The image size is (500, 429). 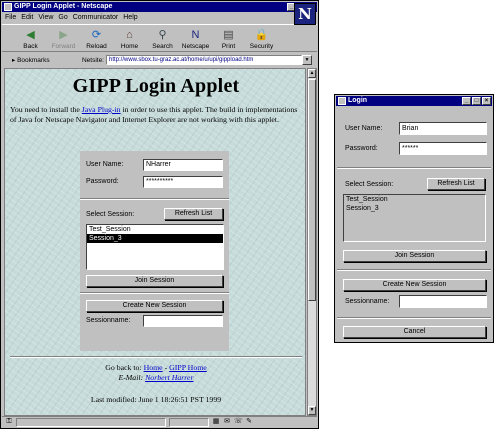 What do you see at coordinates (63, 46) in the screenshot?
I see `toolbar-label: Forward` at bounding box center [63, 46].